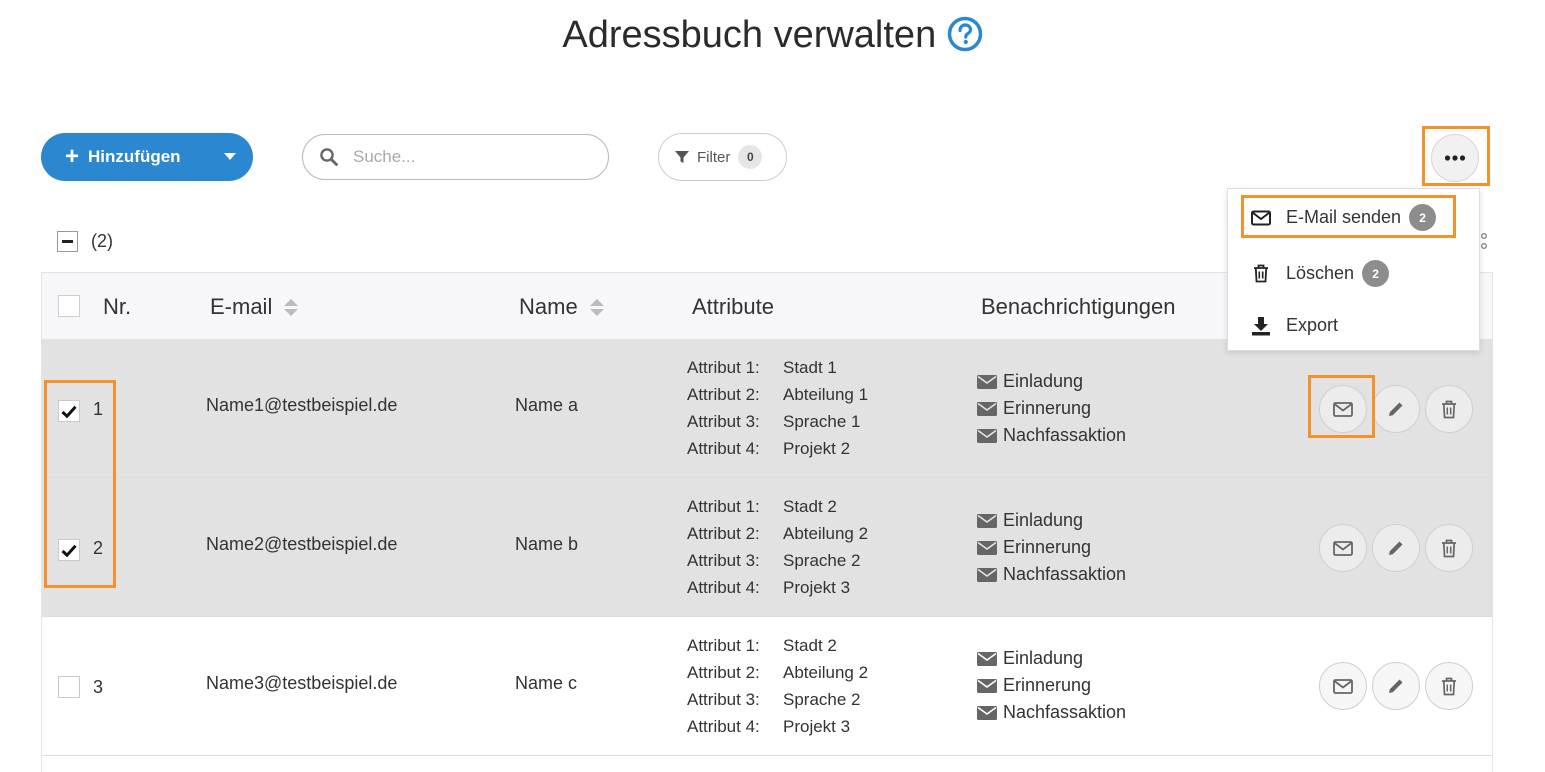 This screenshot has width=1545, height=772. Describe the element at coordinates (749, 35) in the screenshot. I see `page-title: Adressbuch verwalten` at that location.